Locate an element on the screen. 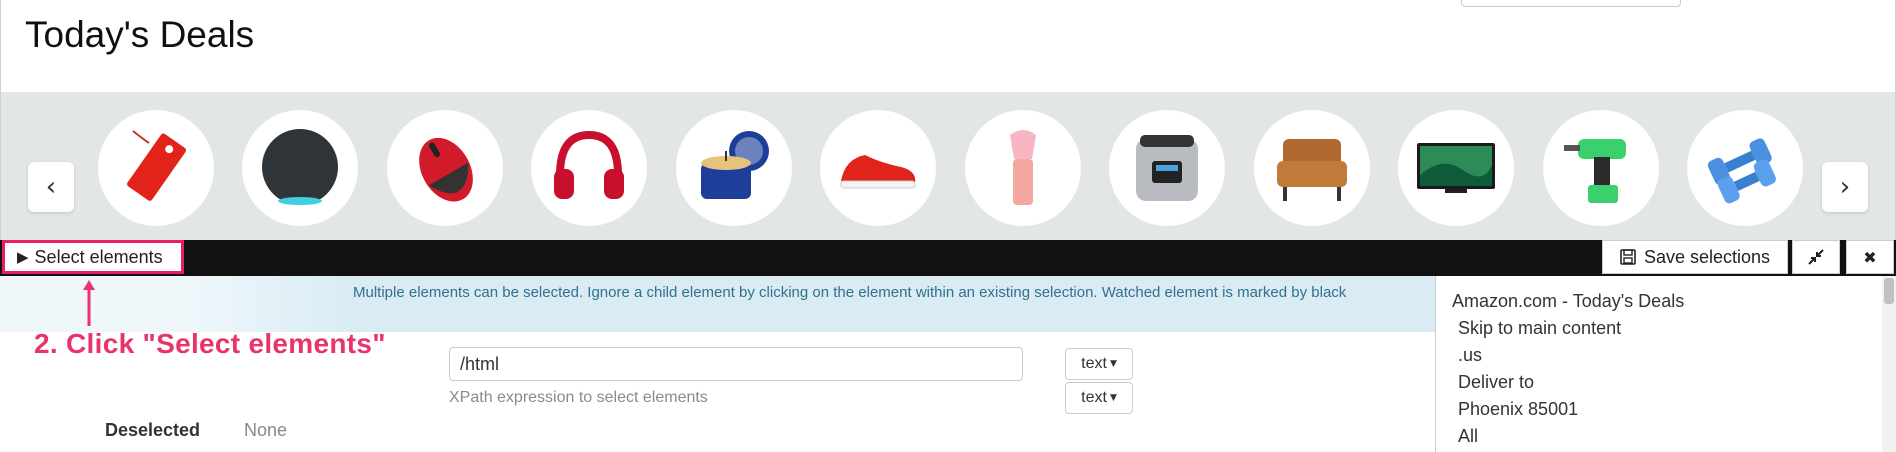 The height and width of the screenshot is (452, 1896). headphones-icon is located at coordinates (589, 164).